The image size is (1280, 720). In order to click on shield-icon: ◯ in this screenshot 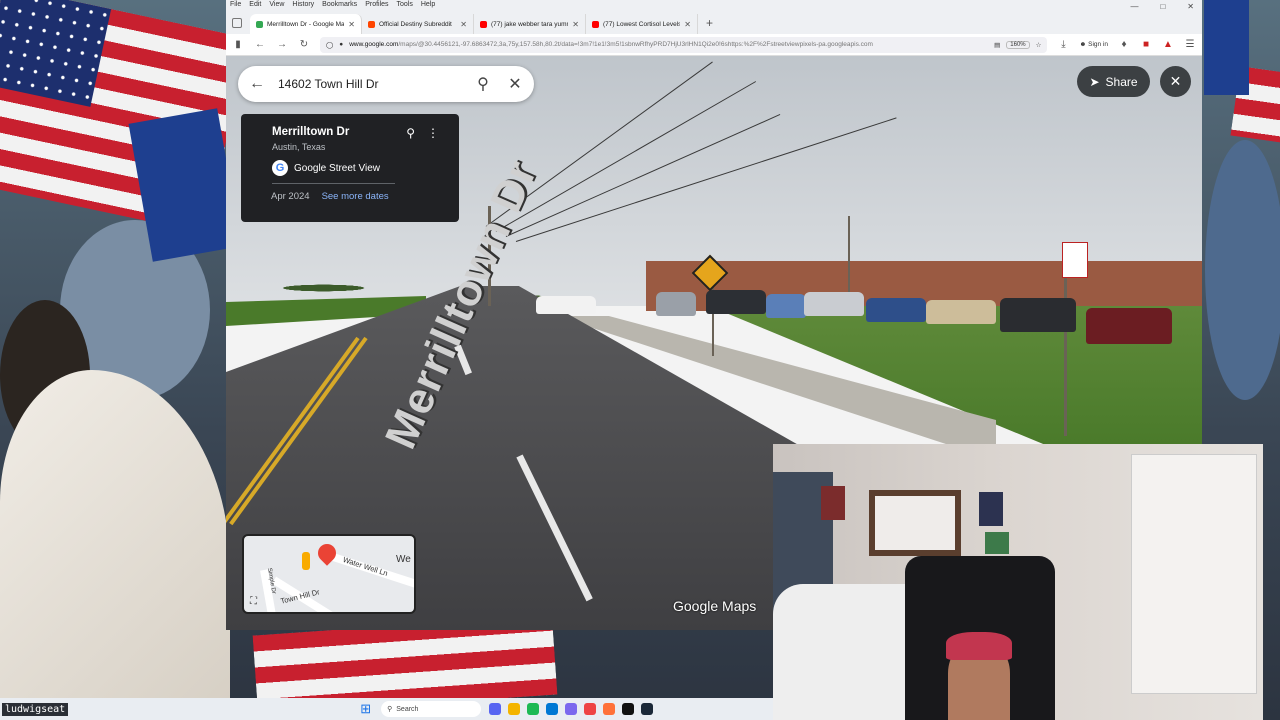, I will do `click(329, 45)`.